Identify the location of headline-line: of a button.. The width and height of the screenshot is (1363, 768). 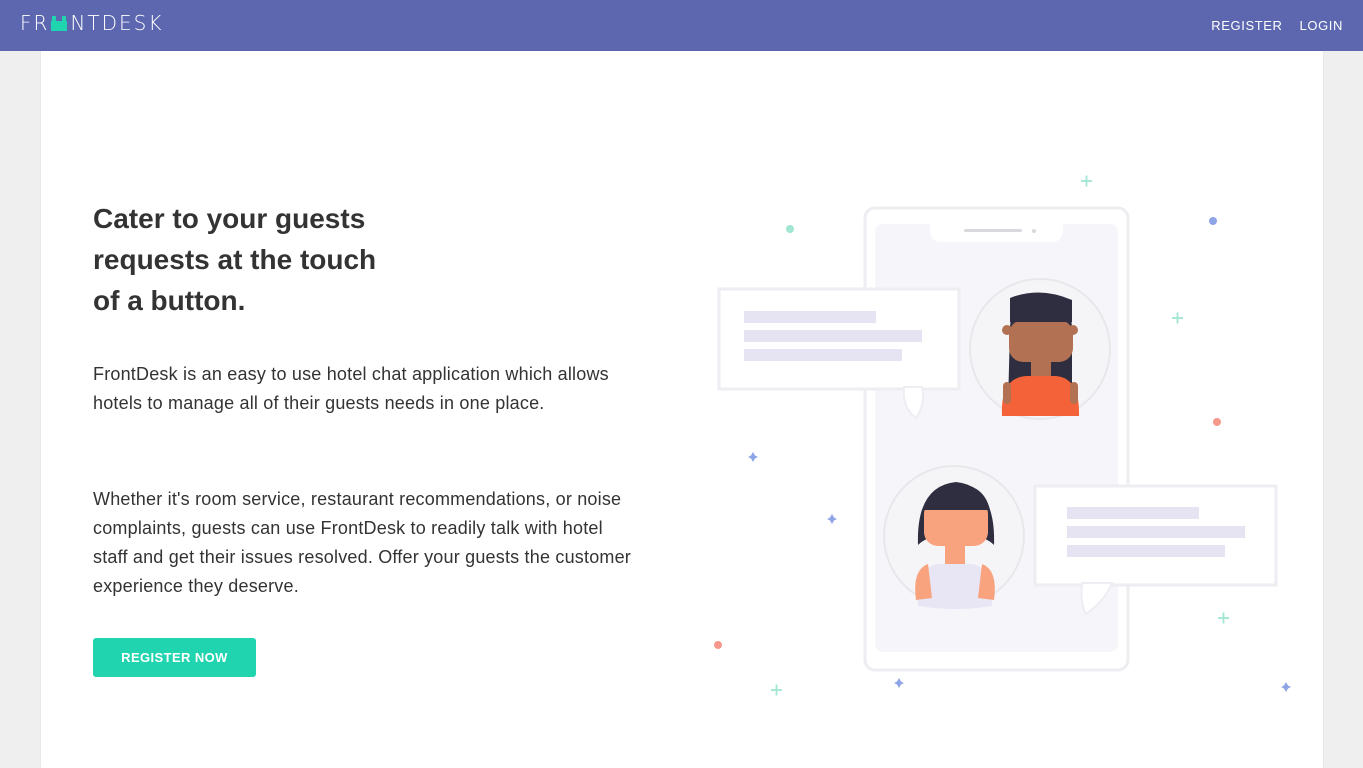
(169, 300).